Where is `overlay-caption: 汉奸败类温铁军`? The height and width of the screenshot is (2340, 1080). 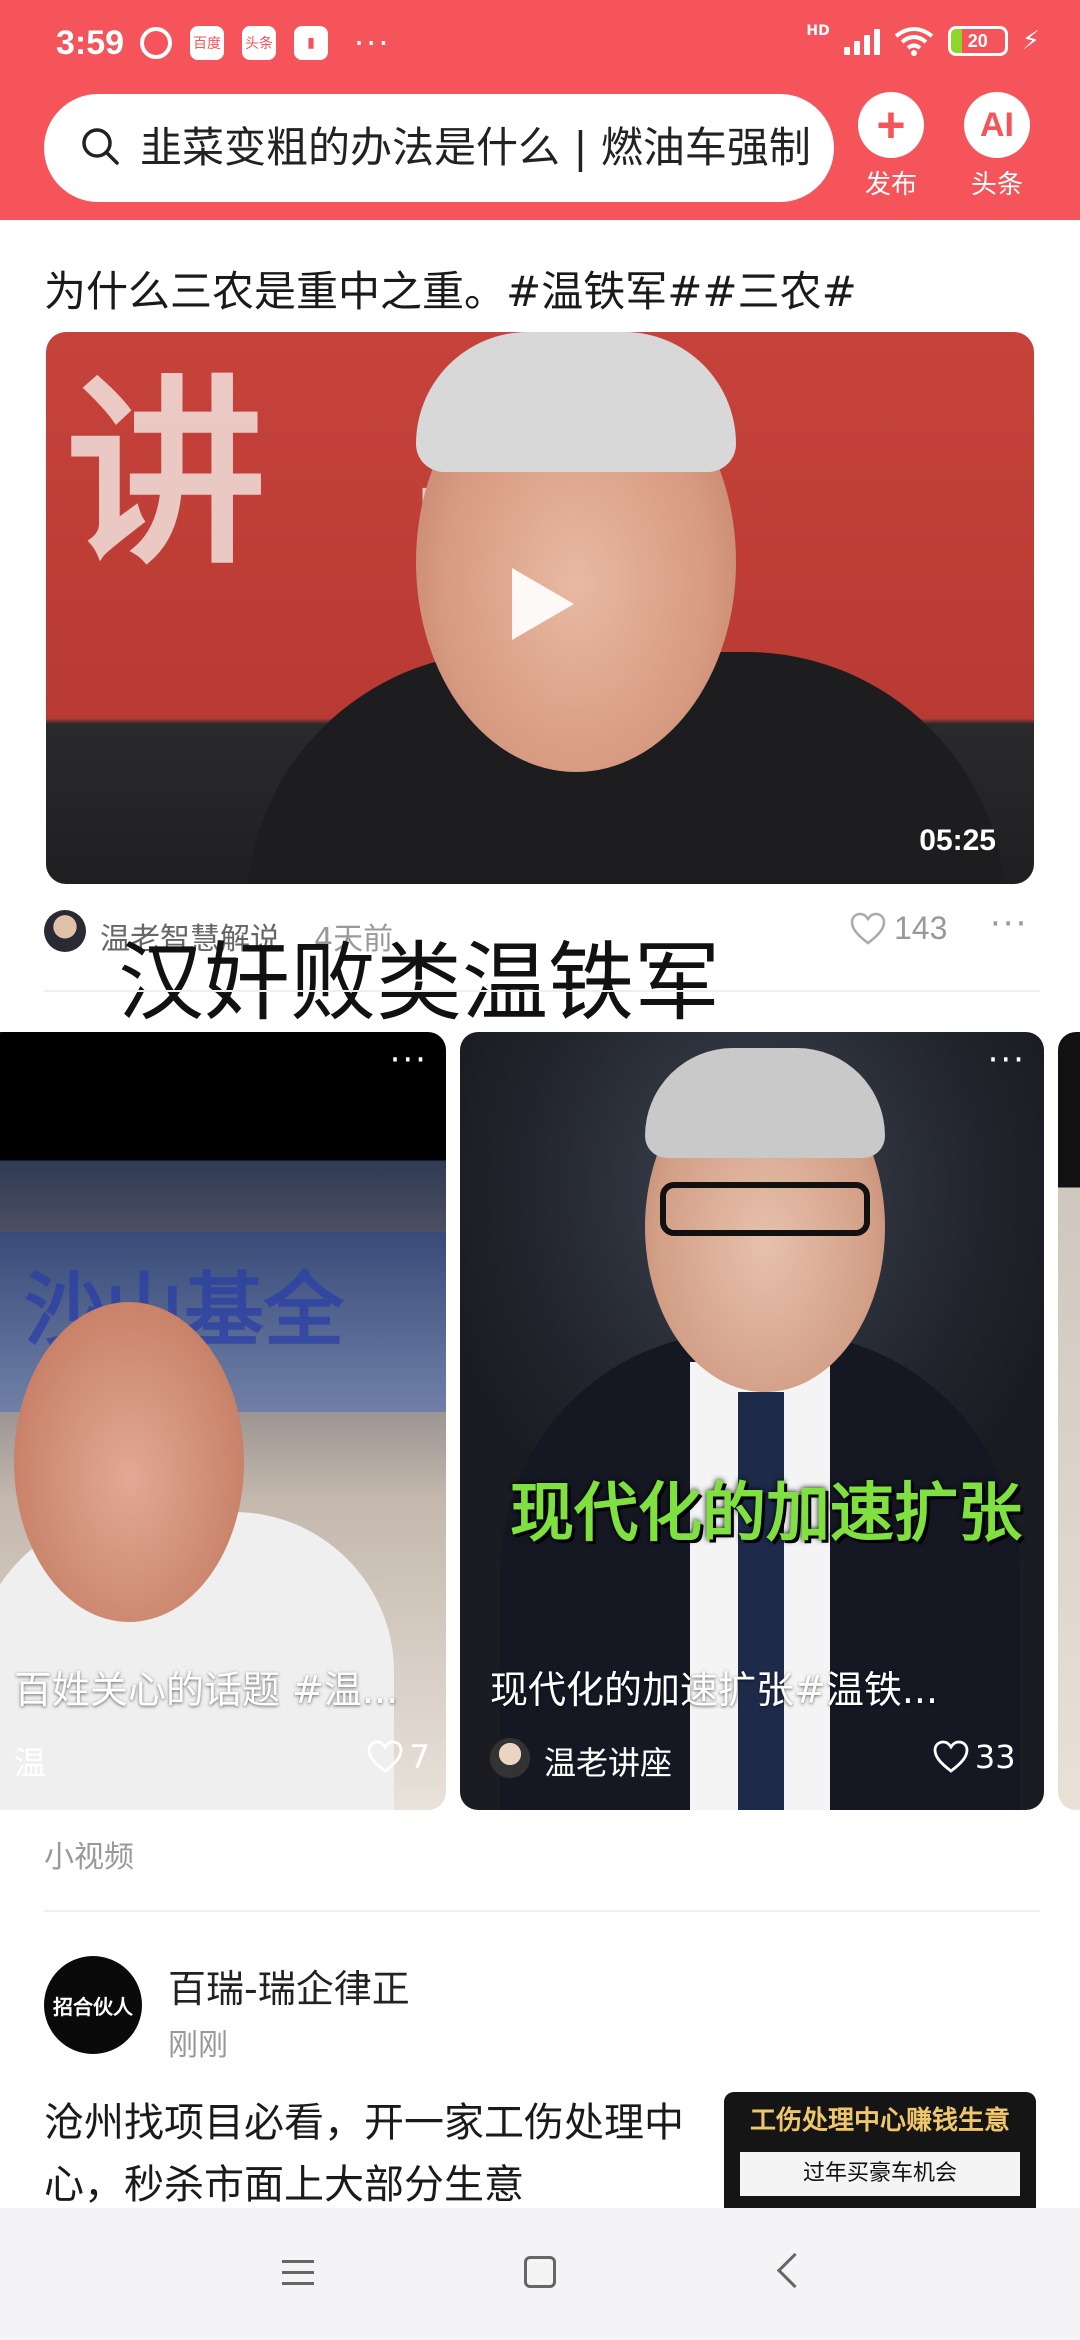
overlay-caption: 汉奸败类温铁军 is located at coordinates (419, 983).